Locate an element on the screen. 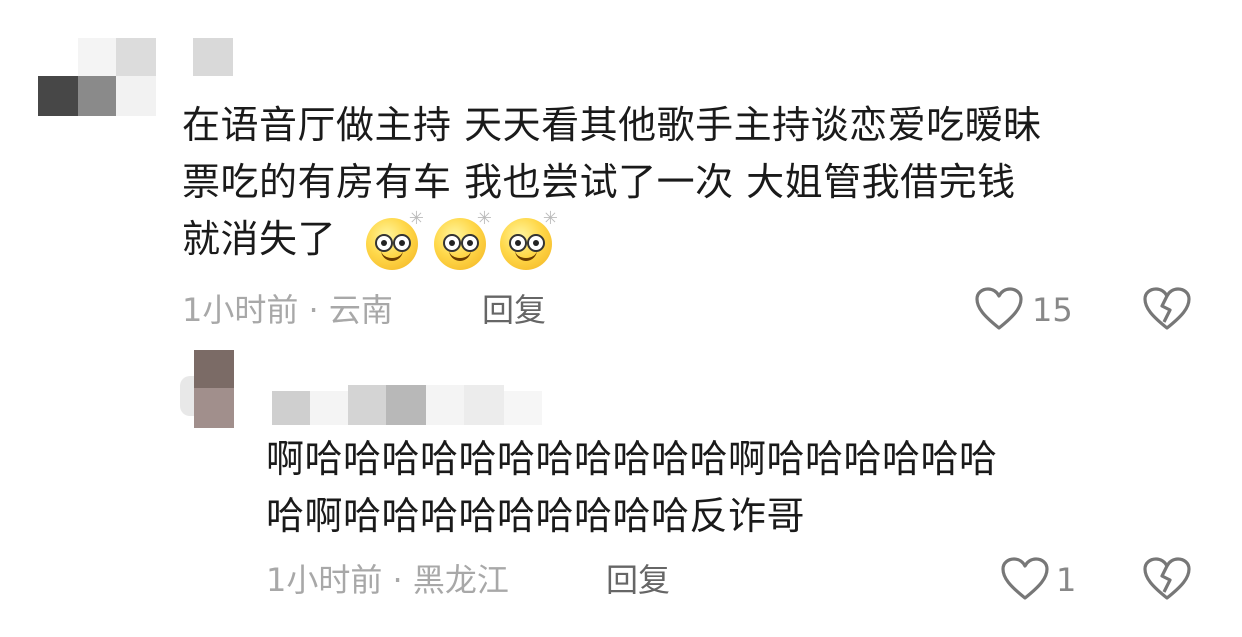 This screenshot has width=1242, height=637. comment-text-line: 啊哈哈哈哈哈哈哈哈哈哈哈啊哈哈哈哈哈哈 is located at coordinates (632, 459).